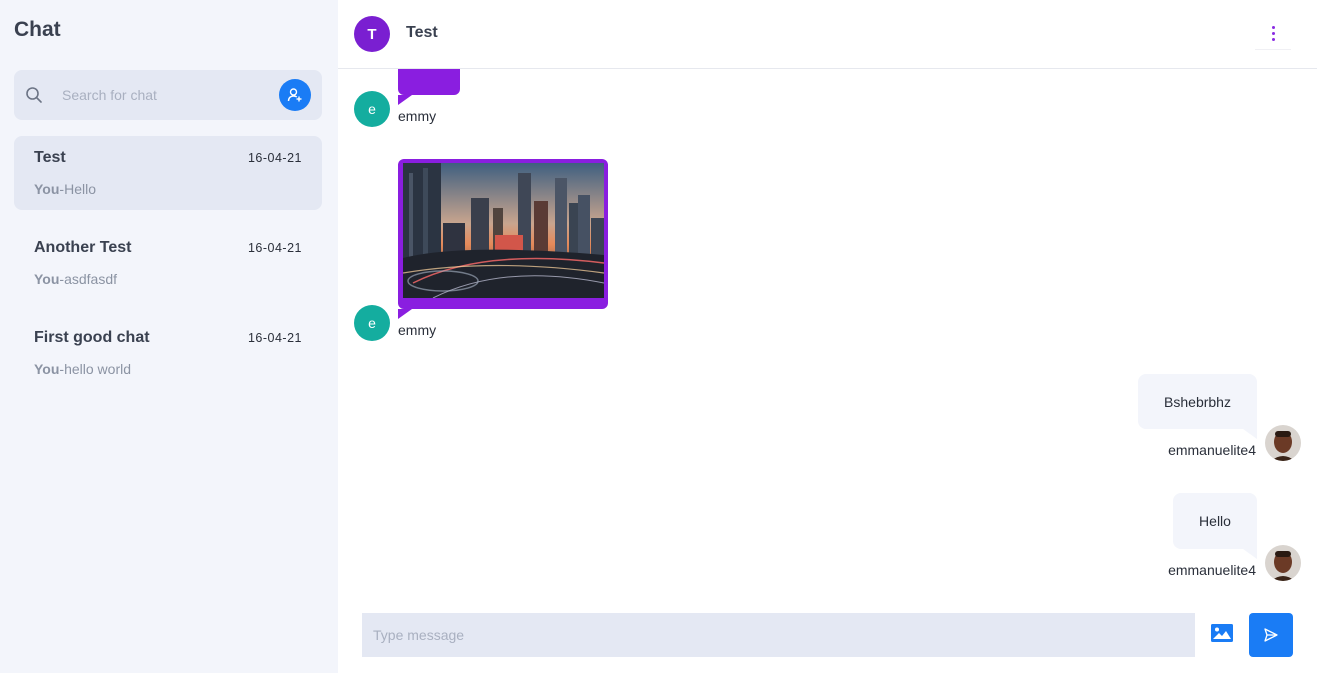  I want to click on message-composer, so click(827, 636).